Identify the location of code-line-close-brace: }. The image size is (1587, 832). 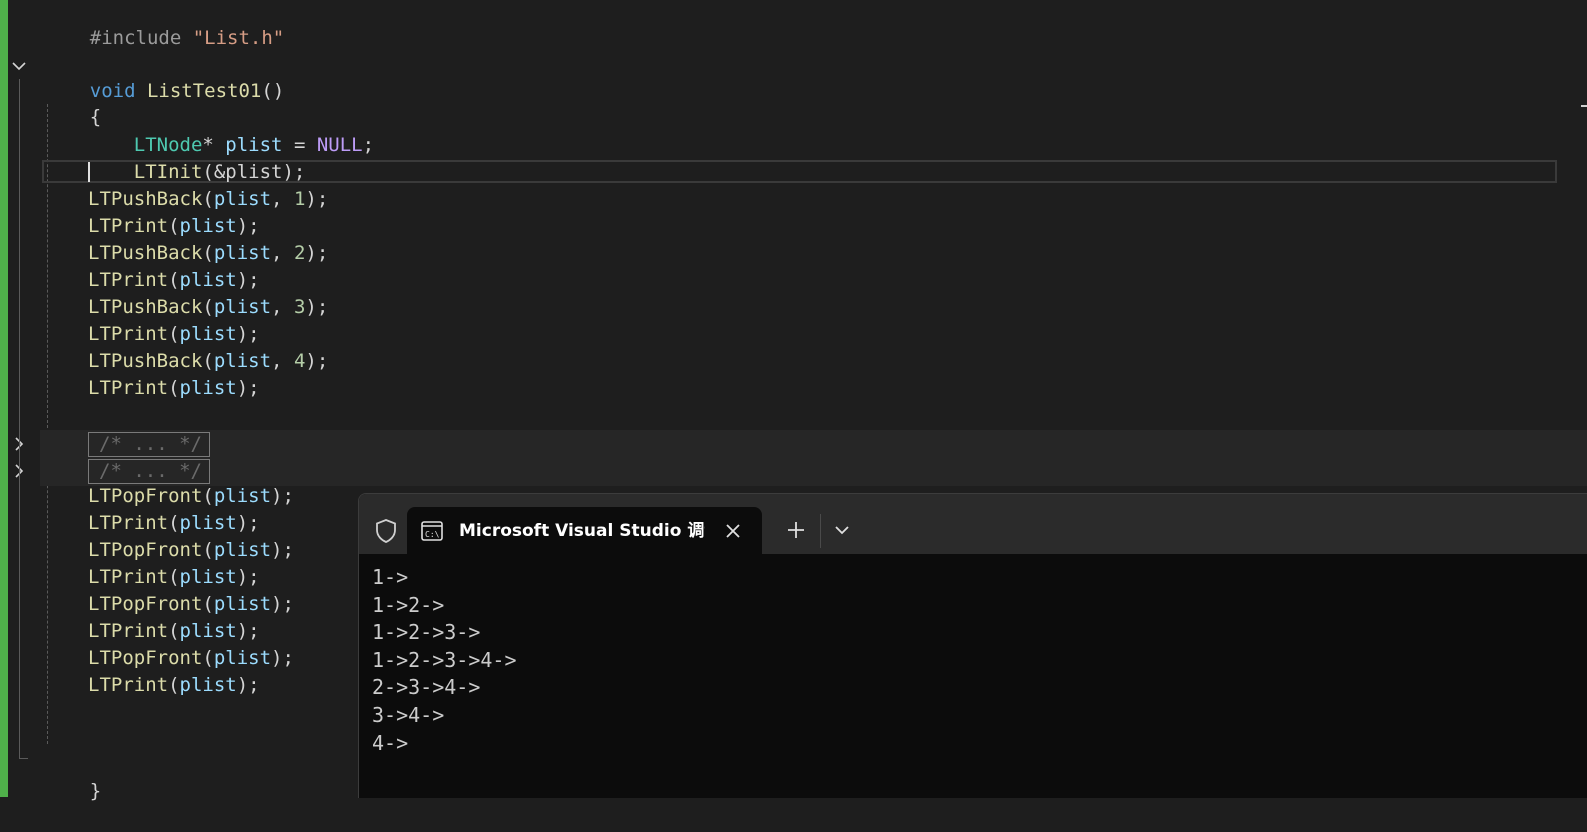
(72, 776).